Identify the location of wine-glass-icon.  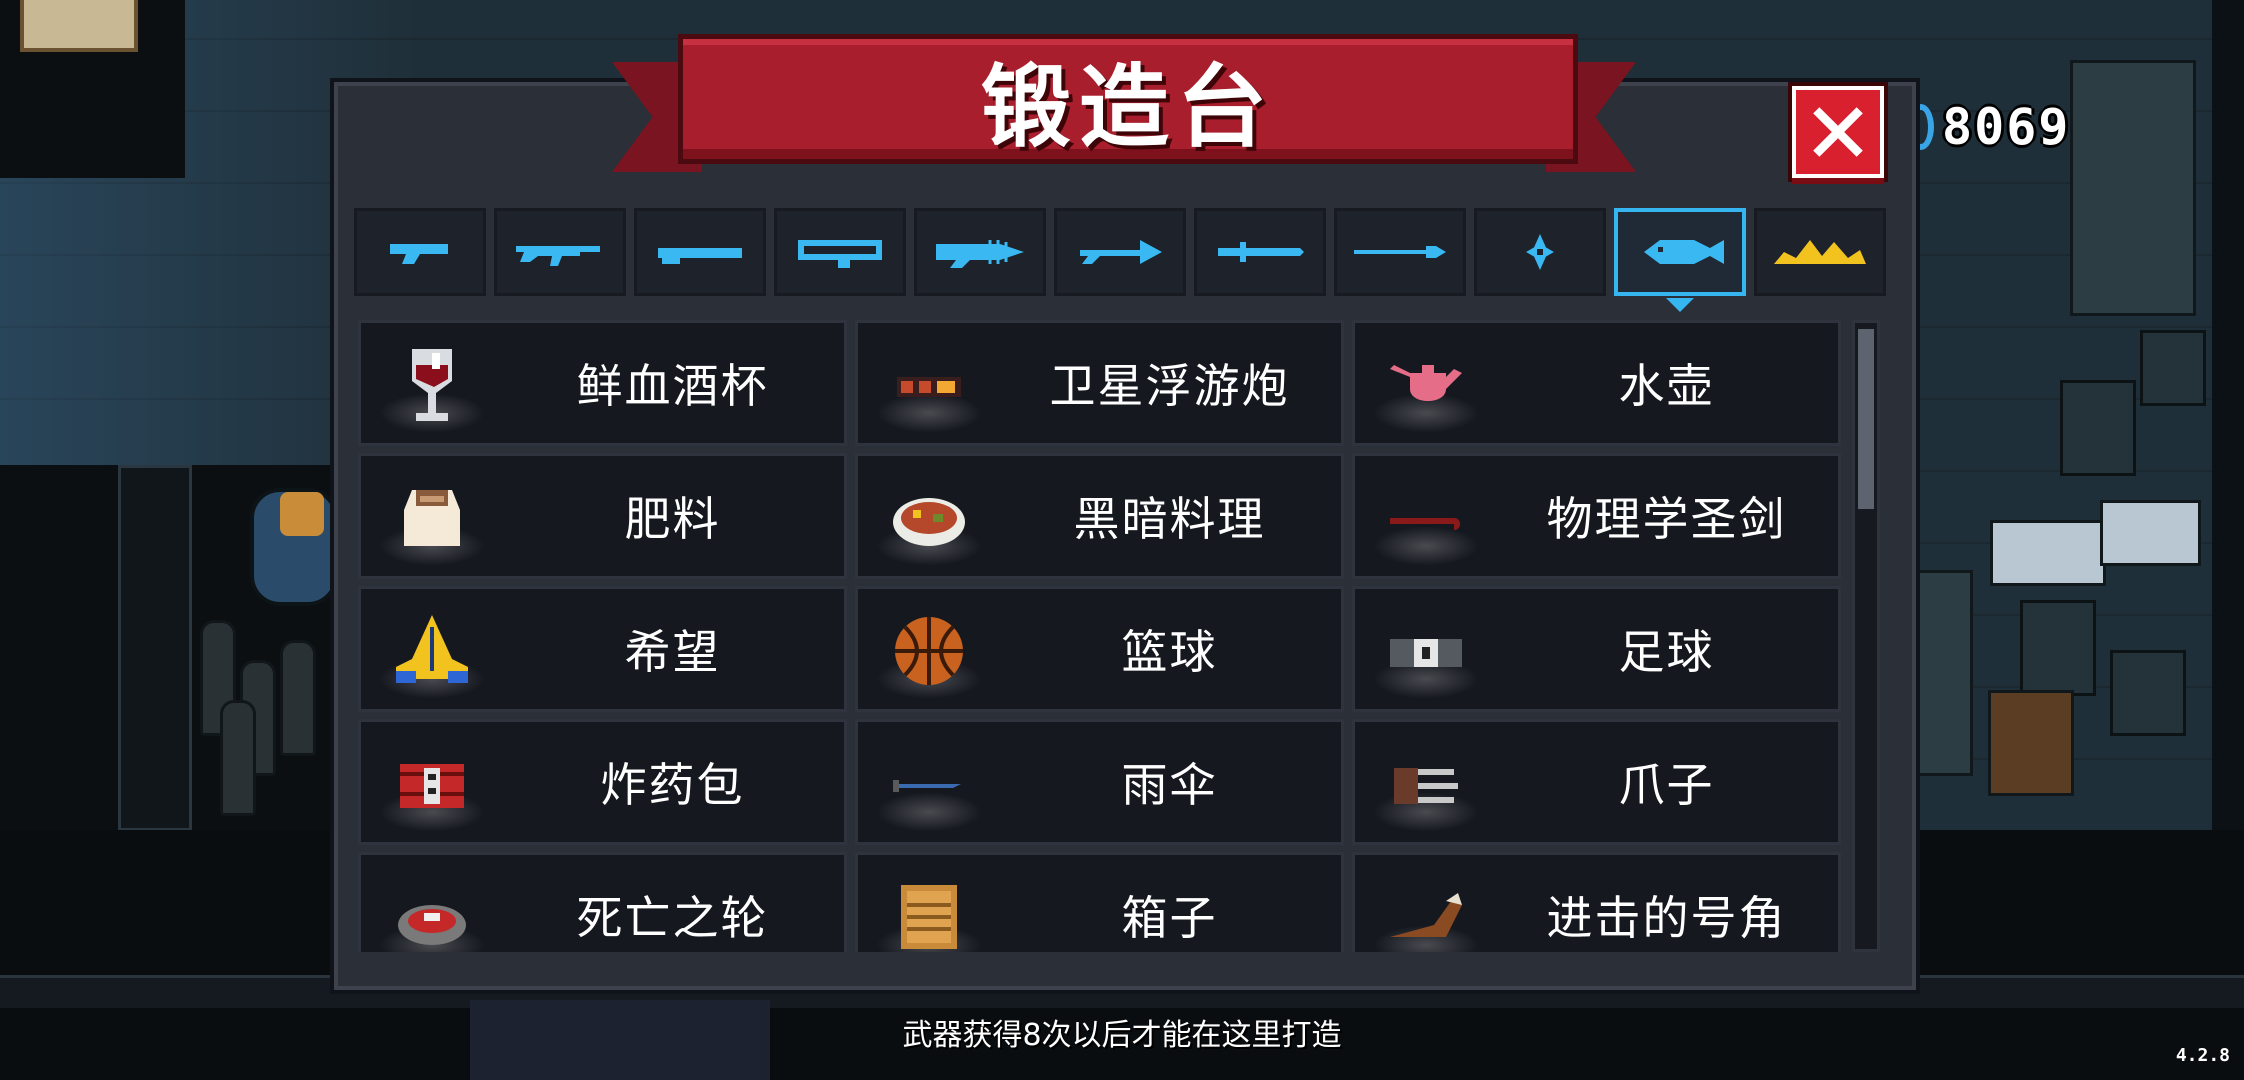
(432, 385).